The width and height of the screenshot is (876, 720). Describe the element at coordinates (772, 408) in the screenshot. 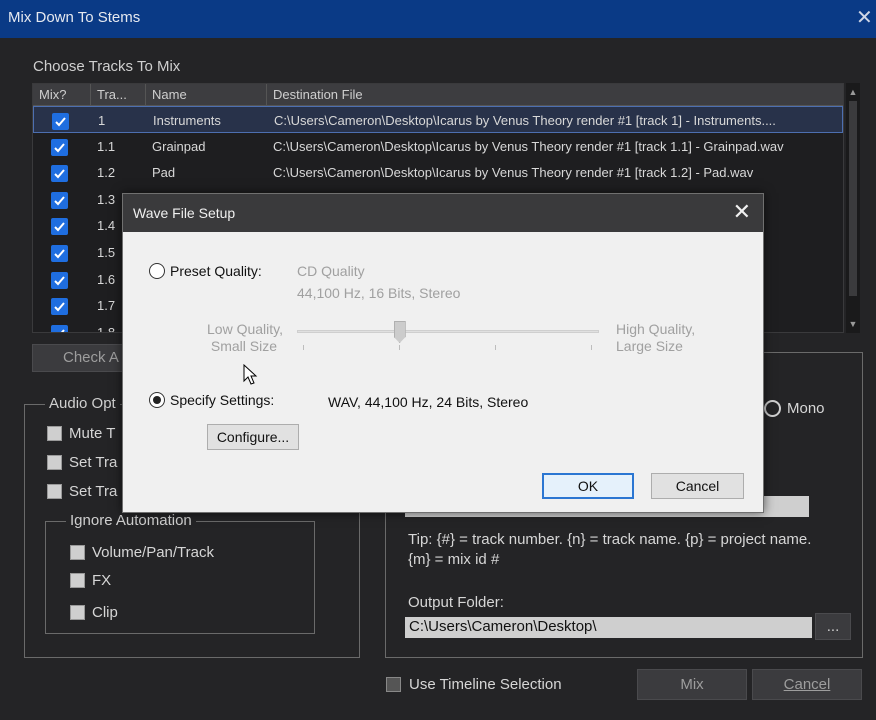

I see `mono-radio` at that location.